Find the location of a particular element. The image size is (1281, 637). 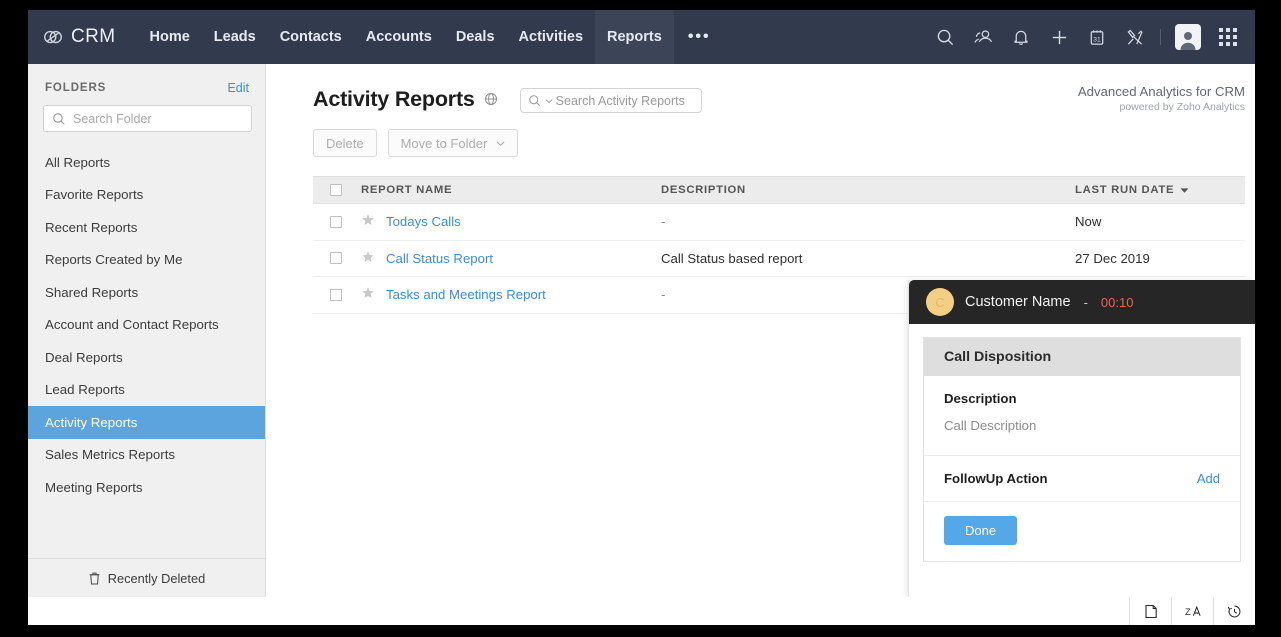

nav-item-leads: Leads is located at coordinates (235, 37).